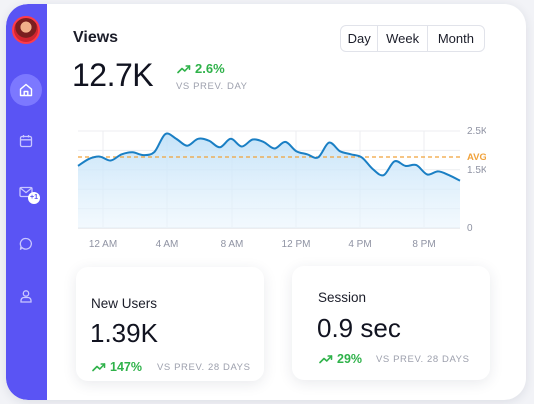  I want to click on session-card: Session 0.9 sec 29% VS PREV. 28 DAYS, so click(391, 323).